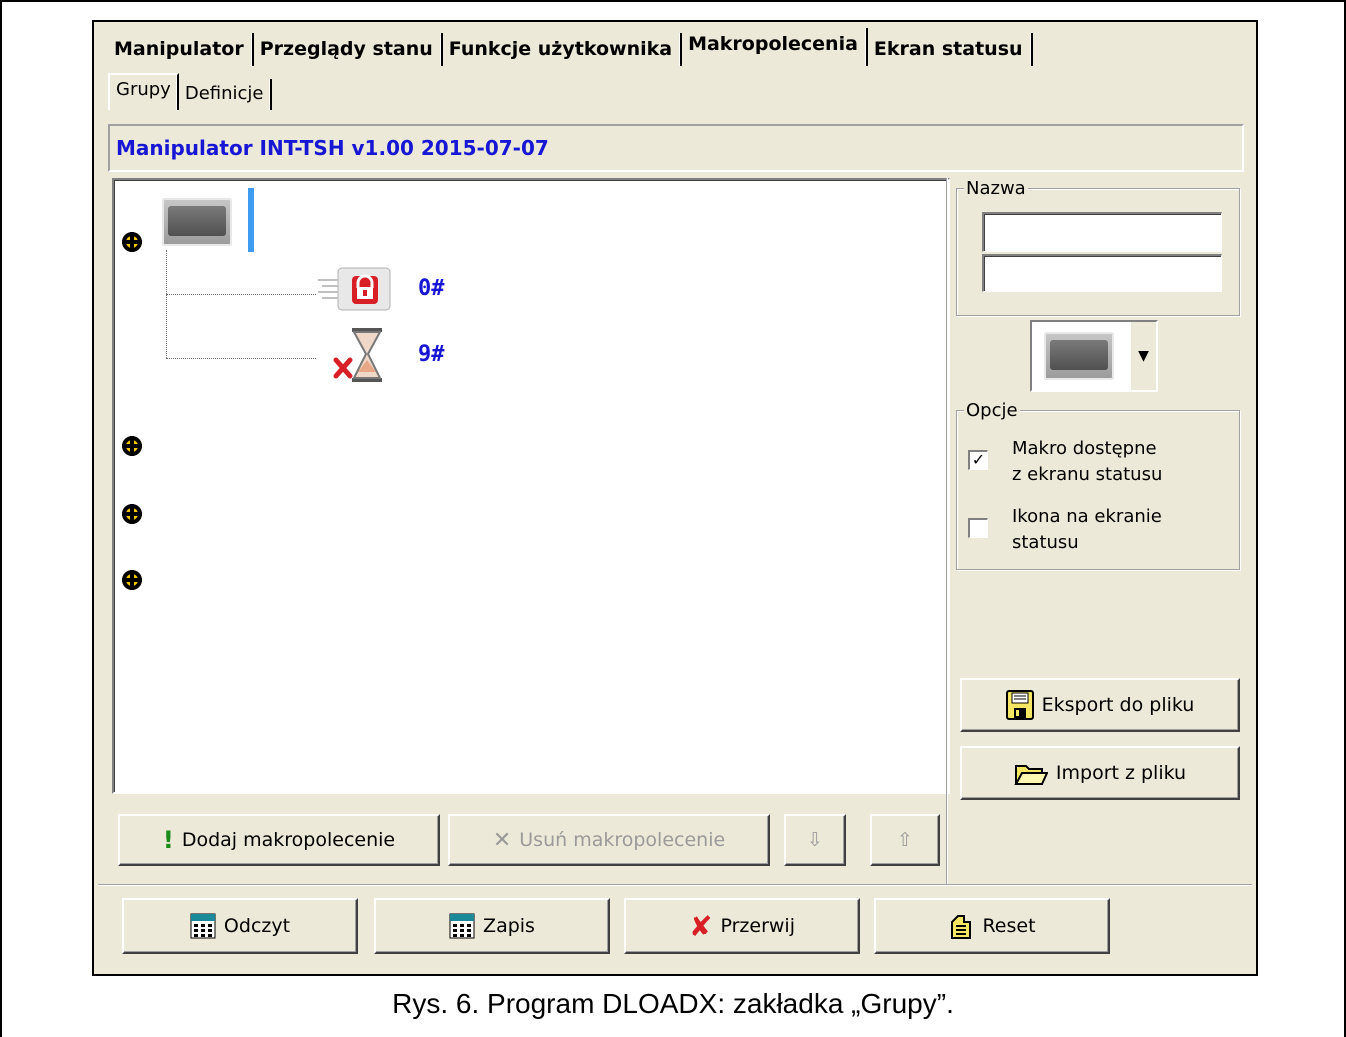 The width and height of the screenshot is (1346, 1037). What do you see at coordinates (775, 47) in the screenshot?
I see `tab-makropolecenia: Makropolecenia` at bounding box center [775, 47].